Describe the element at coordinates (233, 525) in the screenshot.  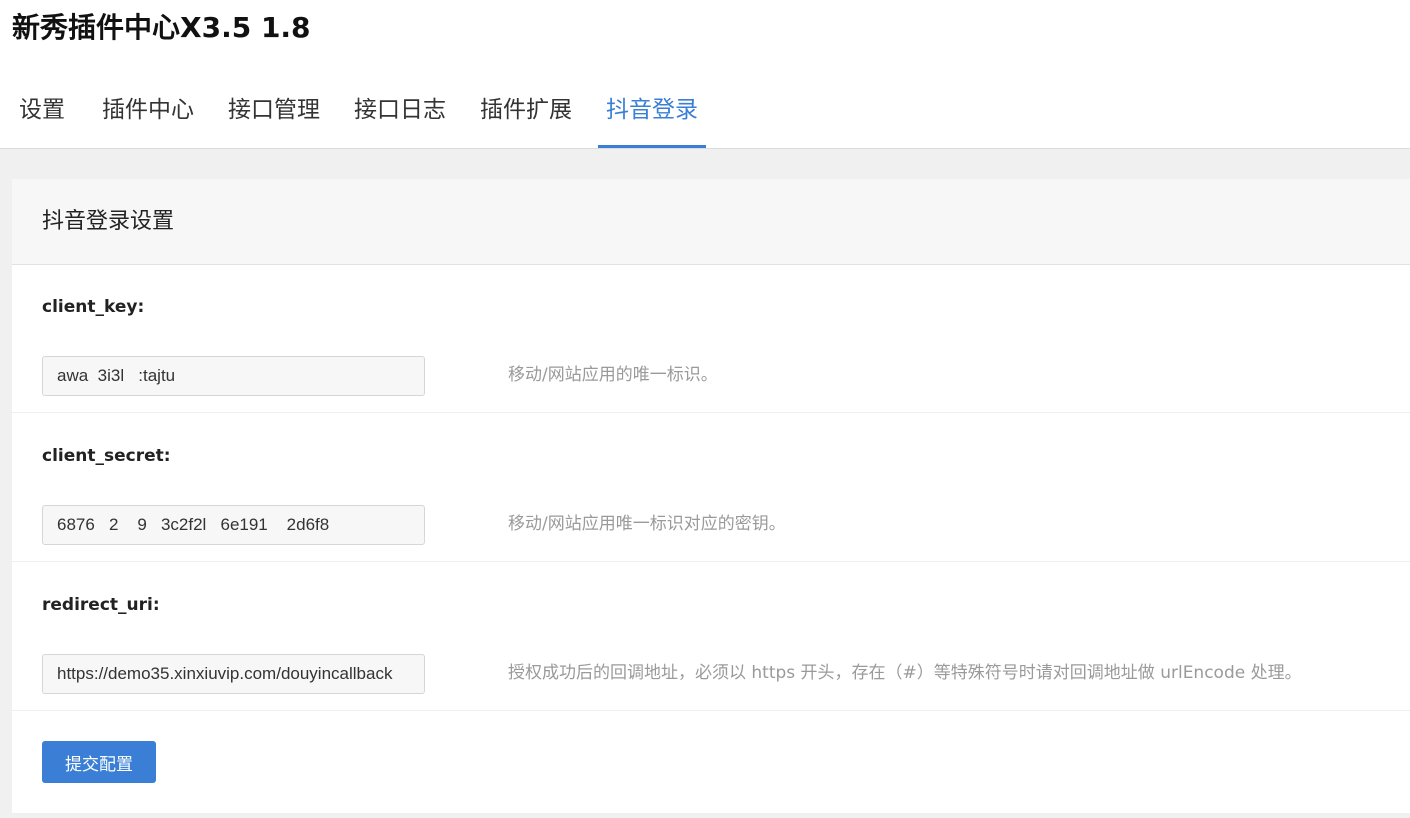
I see `client-secret-input` at that location.